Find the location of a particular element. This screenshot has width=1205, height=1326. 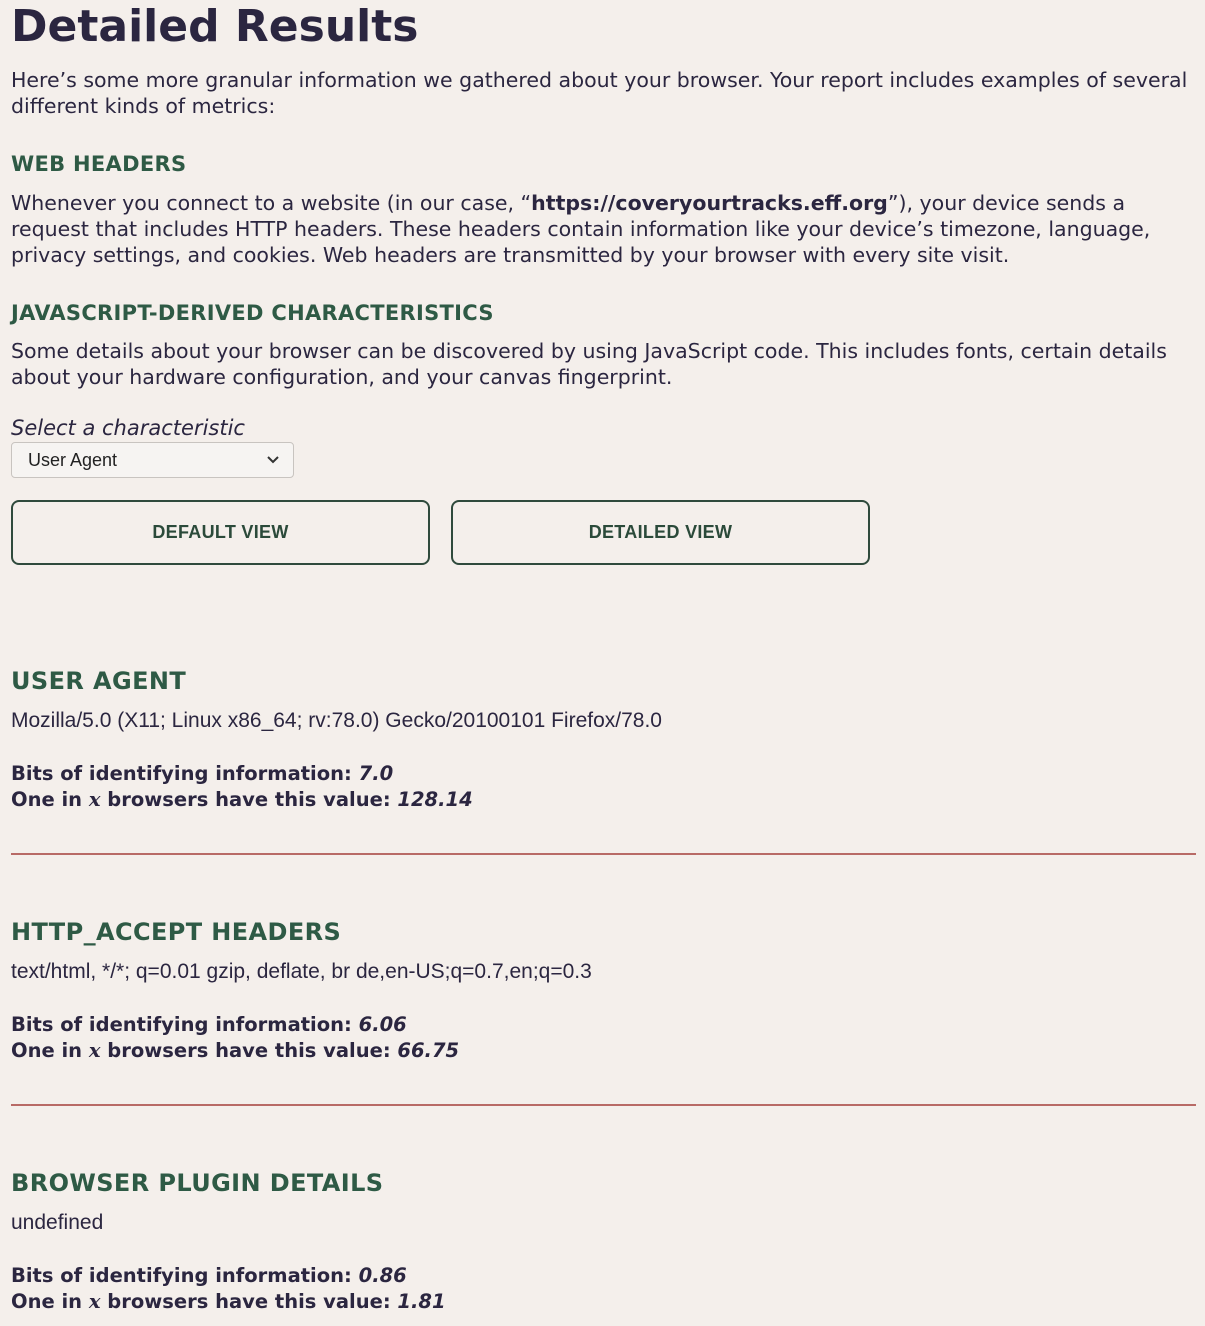

bits-line: Bits of identifying information: 7.0 is located at coordinates (202, 774).